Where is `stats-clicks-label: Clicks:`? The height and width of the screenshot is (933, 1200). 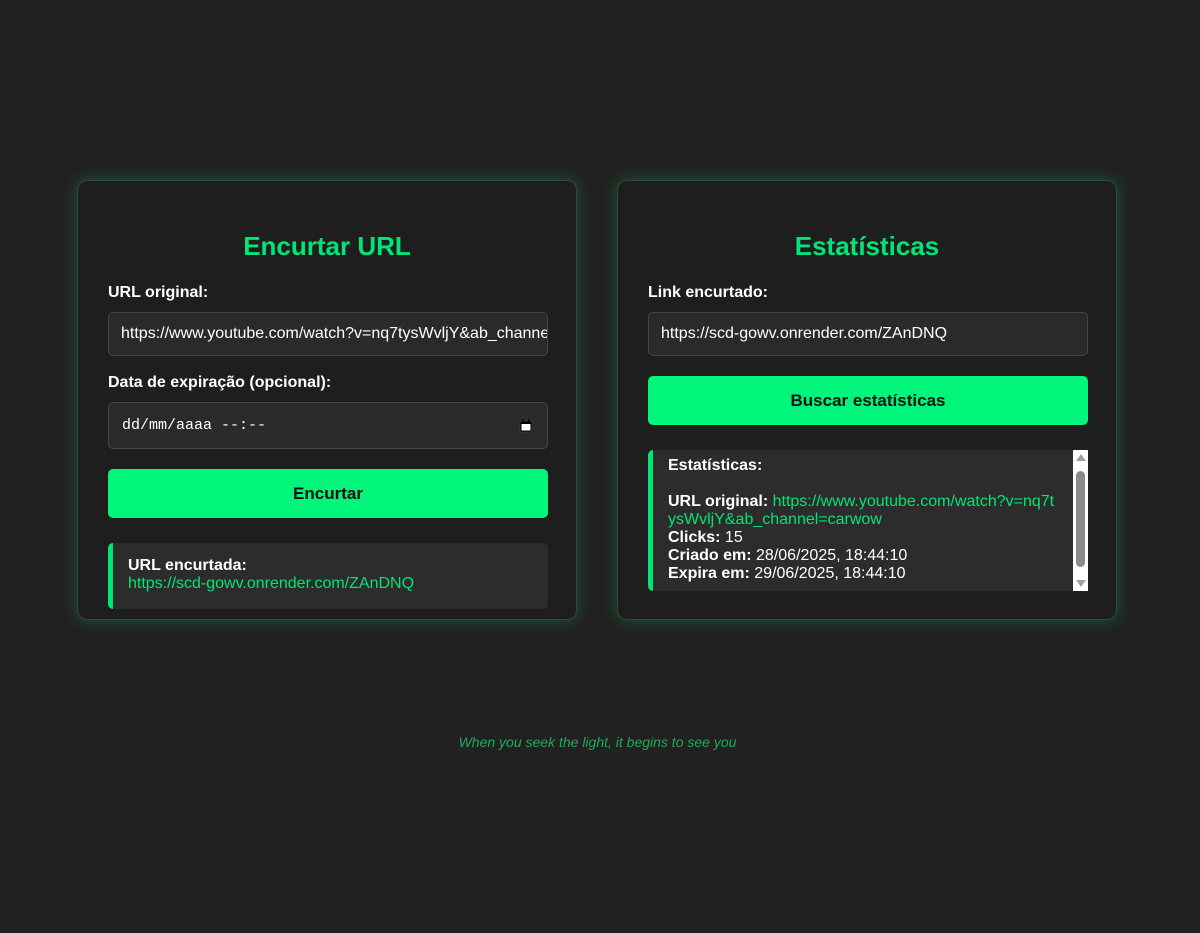 stats-clicks-label: Clicks: is located at coordinates (694, 537).